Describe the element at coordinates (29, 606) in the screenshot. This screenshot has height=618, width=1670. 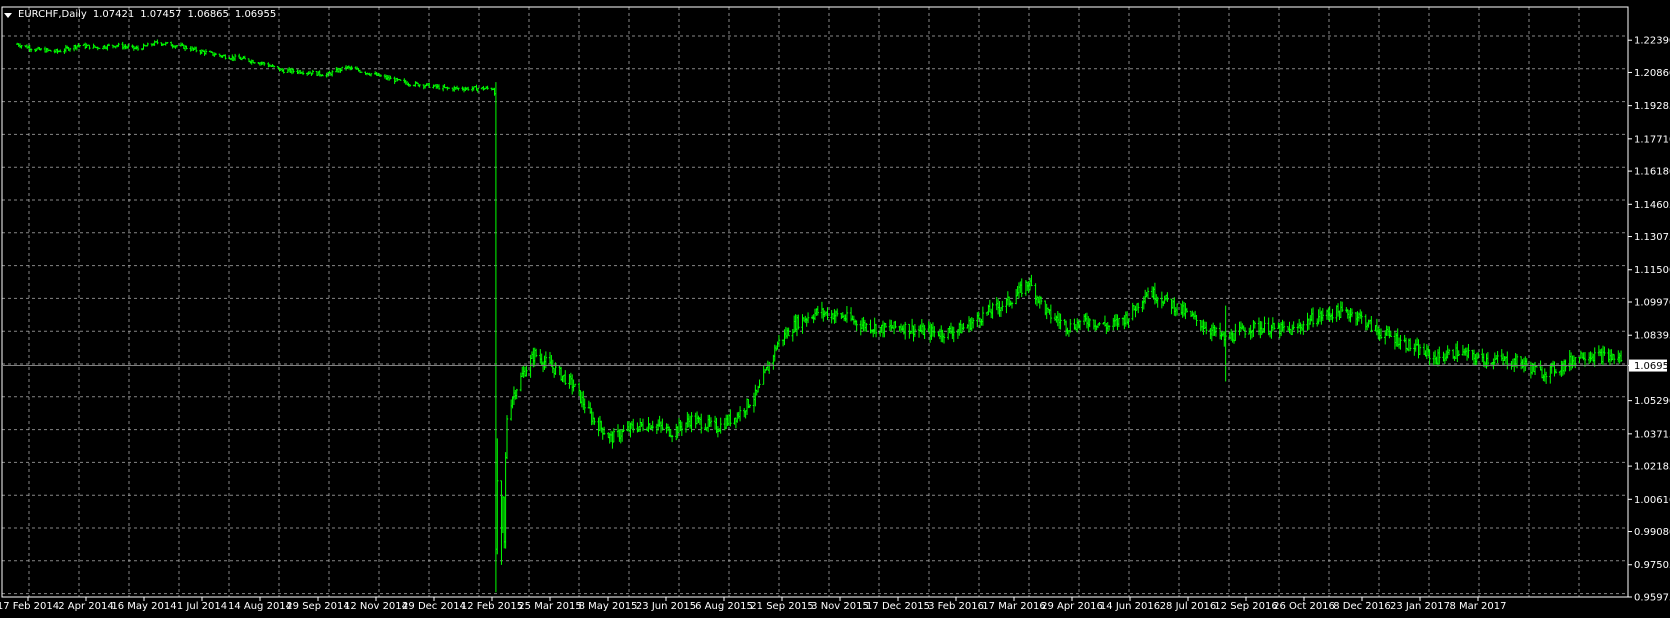
I see `date-tick-label: 17 Feb 2014` at that location.